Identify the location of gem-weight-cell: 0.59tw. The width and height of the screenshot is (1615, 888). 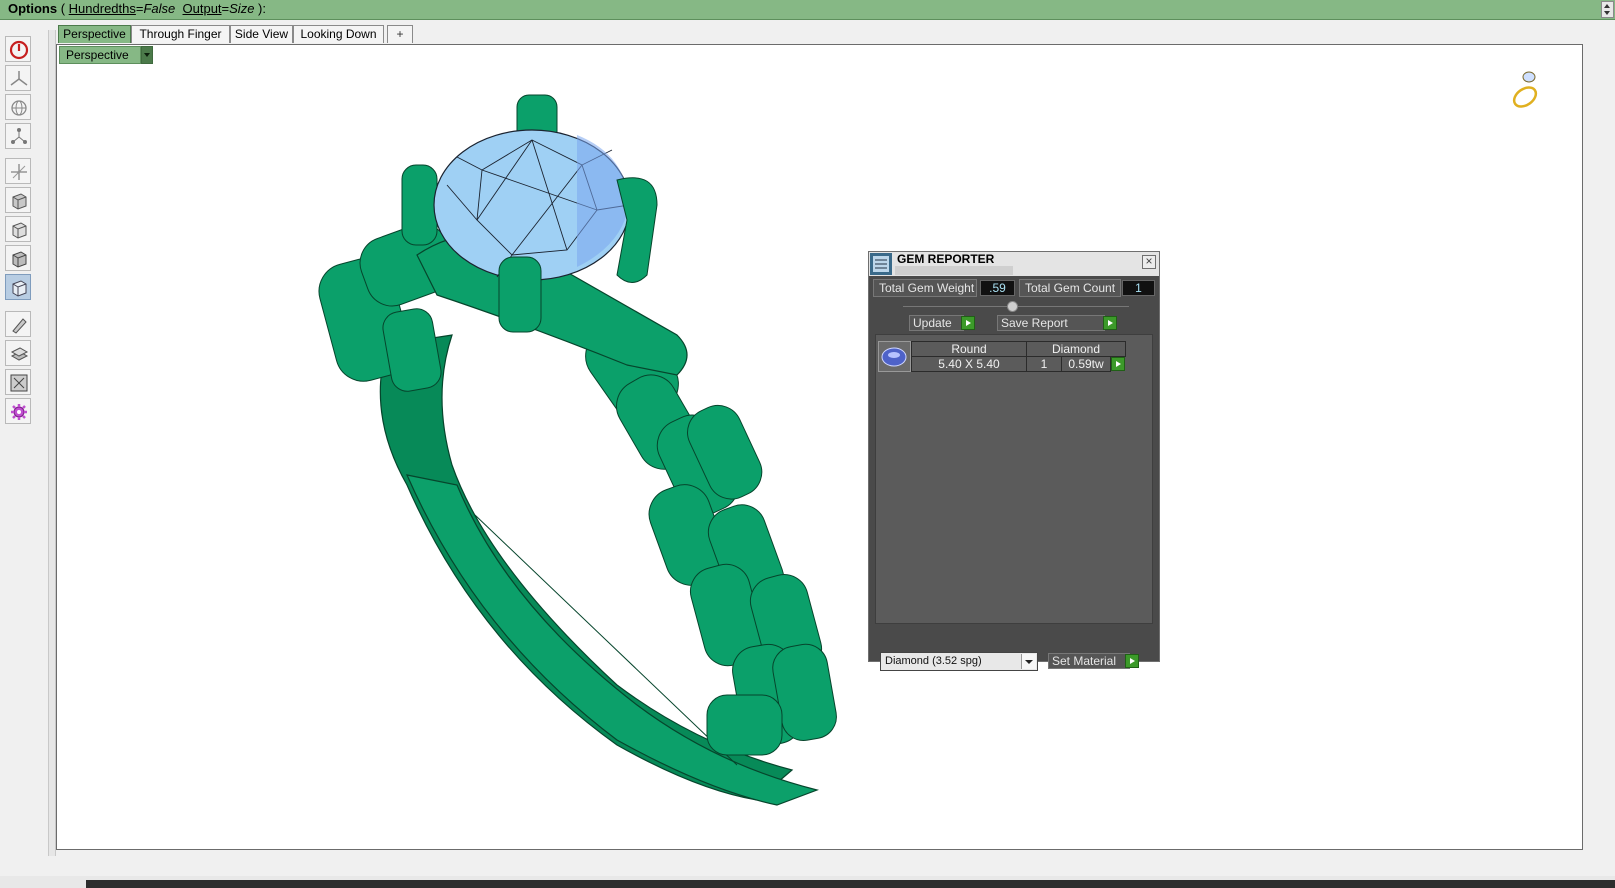
(1086, 364).